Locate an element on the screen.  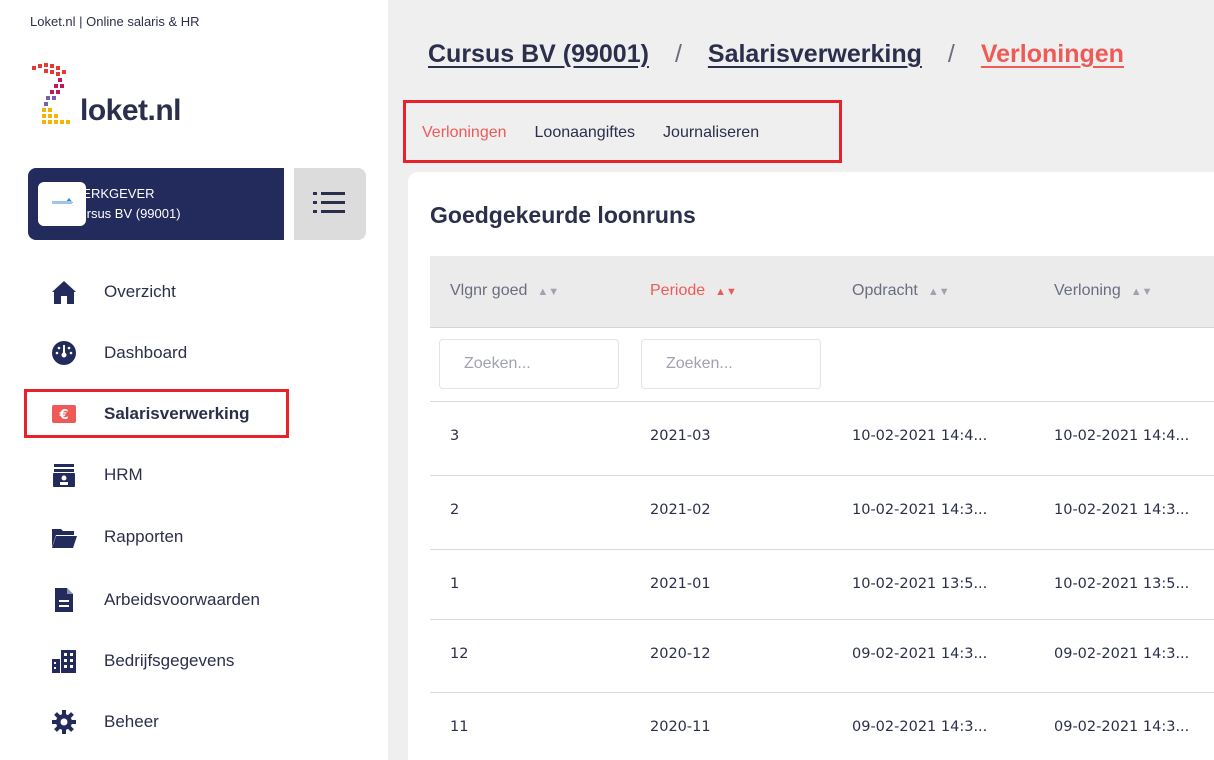
sidebar-item-rapporten: Rapporten is located at coordinates (200, 537).